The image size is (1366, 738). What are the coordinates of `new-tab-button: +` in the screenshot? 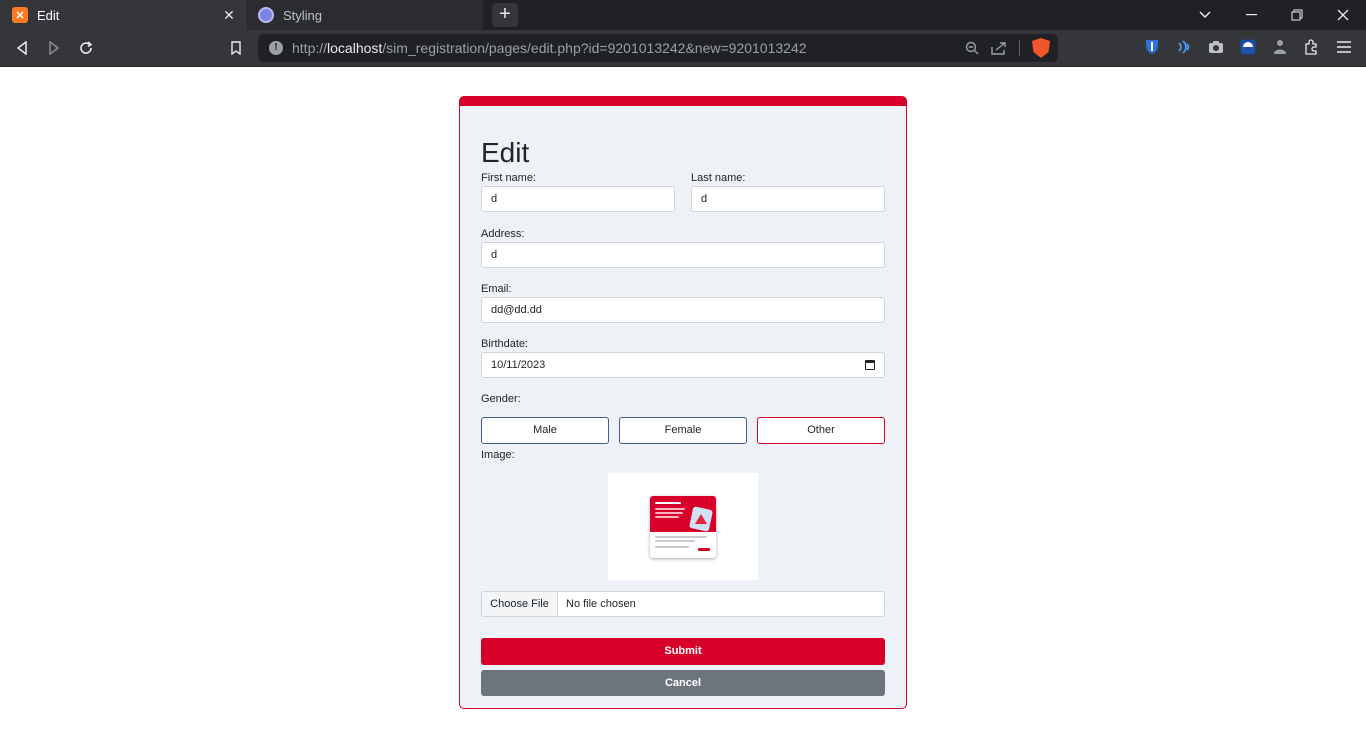 It's located at (505, 15).